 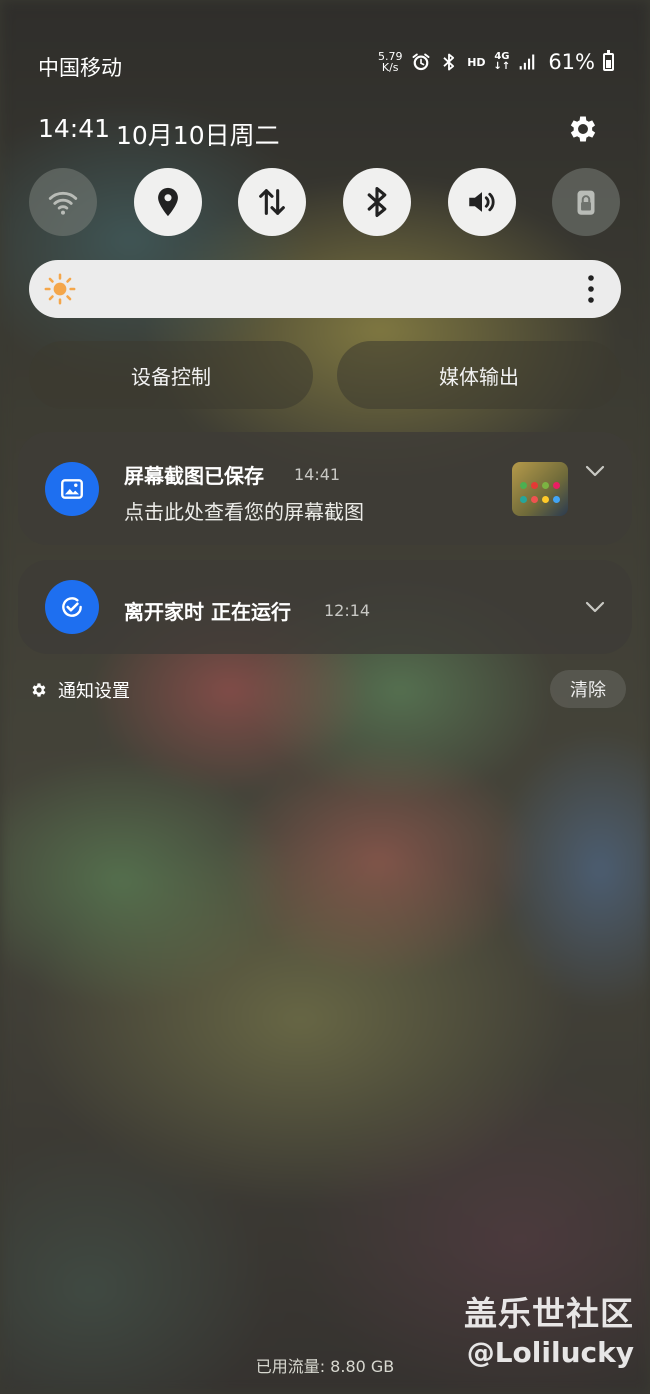 I want to click on notification-routine: 离开家时 正在运行 12:14, so click(x=325, y=607).